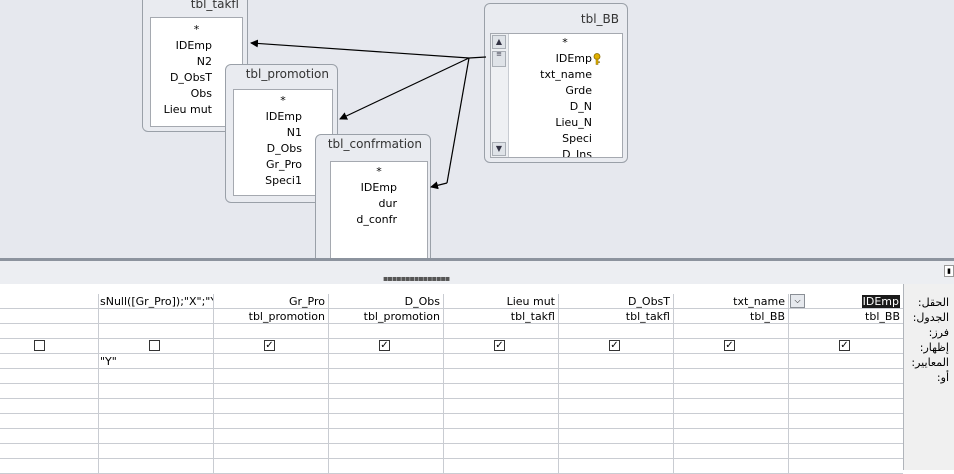  Describe the element at coordinates (49, 301) in the screenshot. I see `grid-cell-field` at that location.